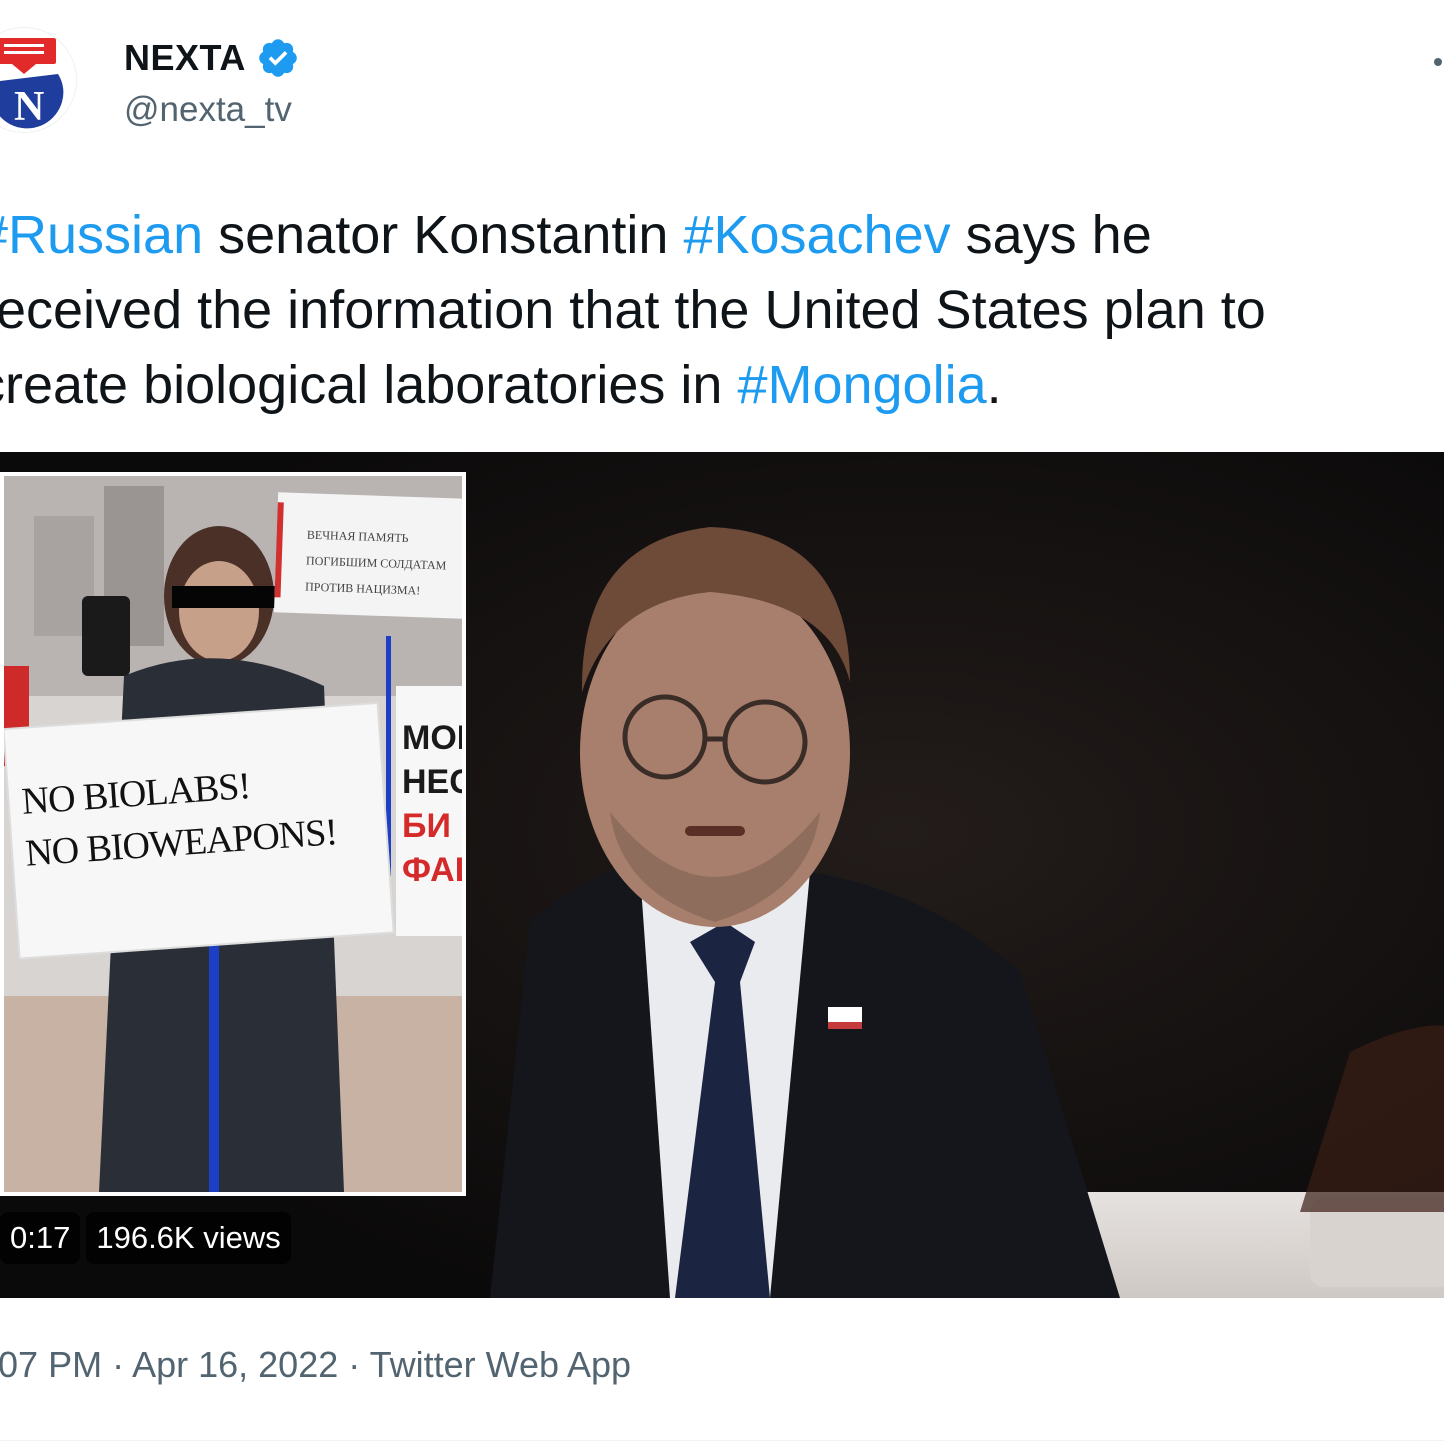 Image resolution: width=1444 pixels, height=1444 pixels. I want to click on video-badges: 0:17 196.6K views, so click(145, 1238).